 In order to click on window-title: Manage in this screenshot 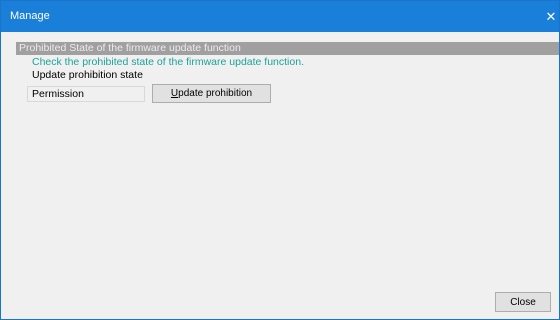, I will do `click(30, 16)`.